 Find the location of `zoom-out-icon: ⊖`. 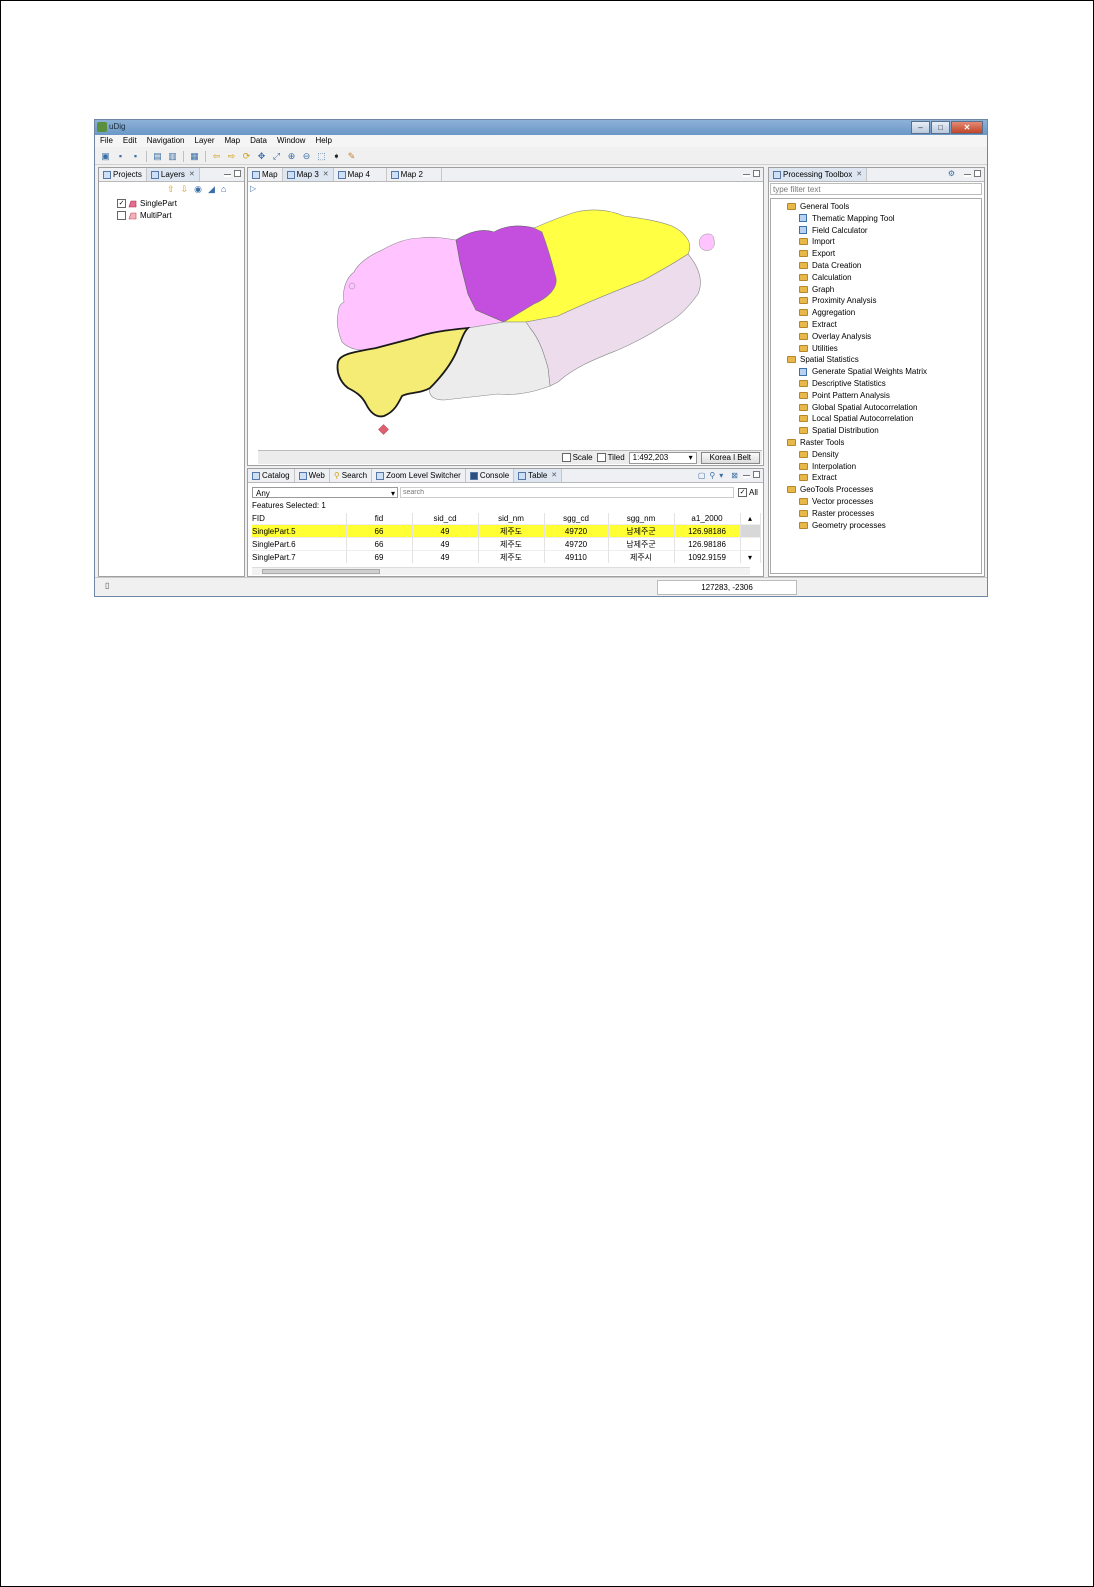

zoom-out-icon: ⊖ is located at coordinates (306, 156).